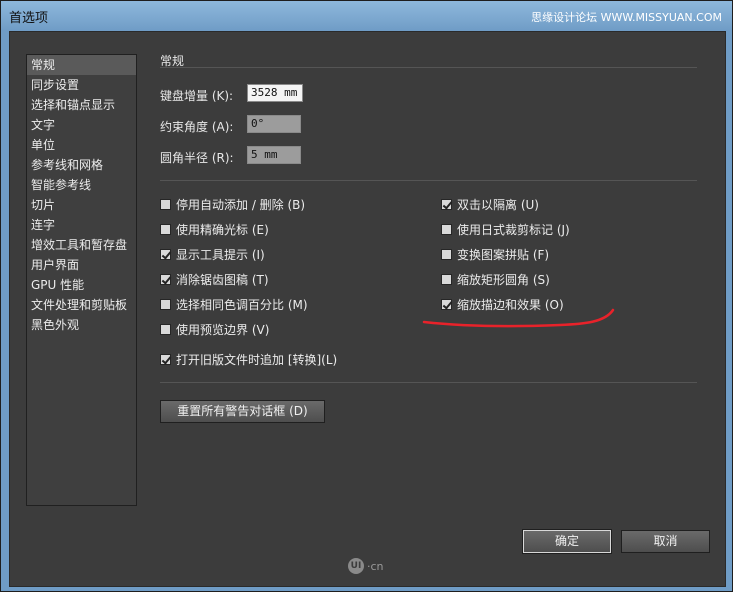 The height and width of the screenshot is (592, 733). Describe the element at coordinates (81, 145) in the screenshot. I see `sidebar-item: 单位` at that location.